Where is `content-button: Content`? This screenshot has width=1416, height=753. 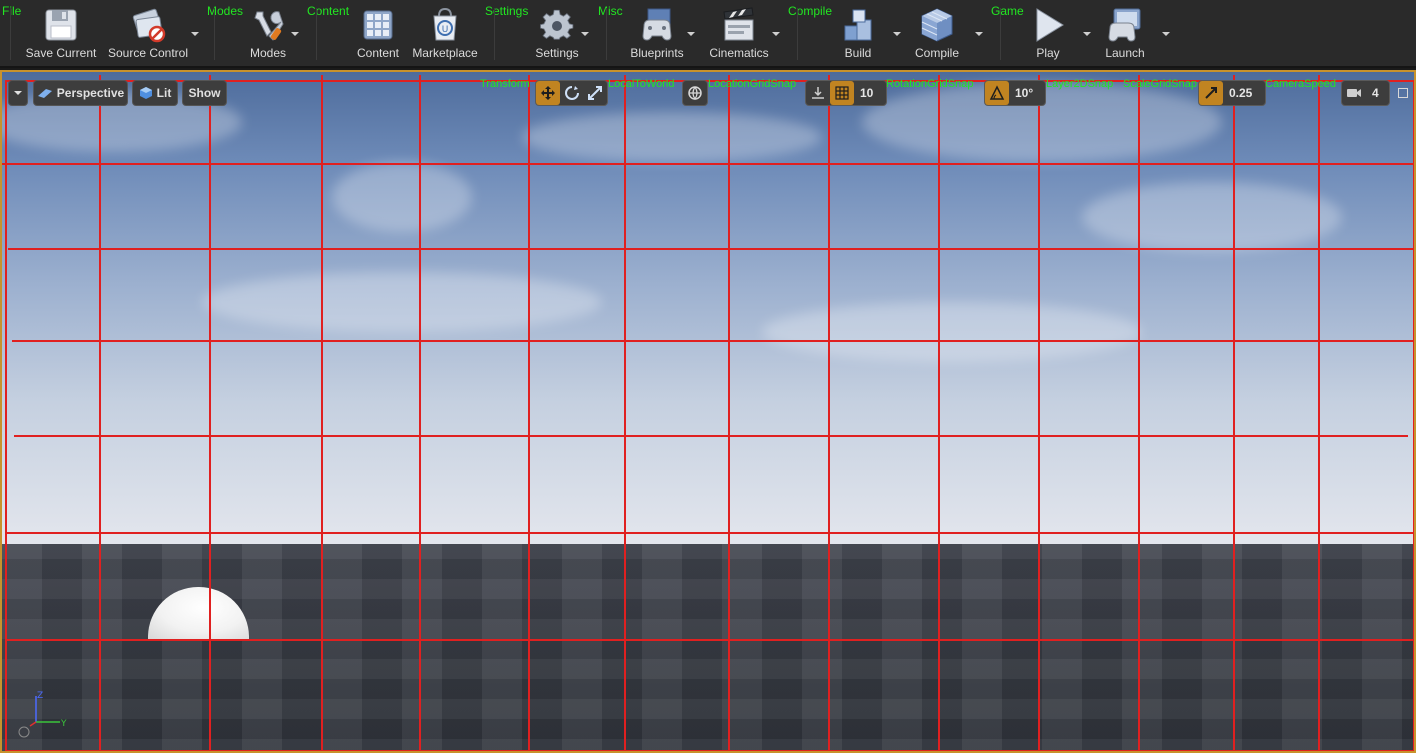 content-button: Content is located at coordinates (378, 33).